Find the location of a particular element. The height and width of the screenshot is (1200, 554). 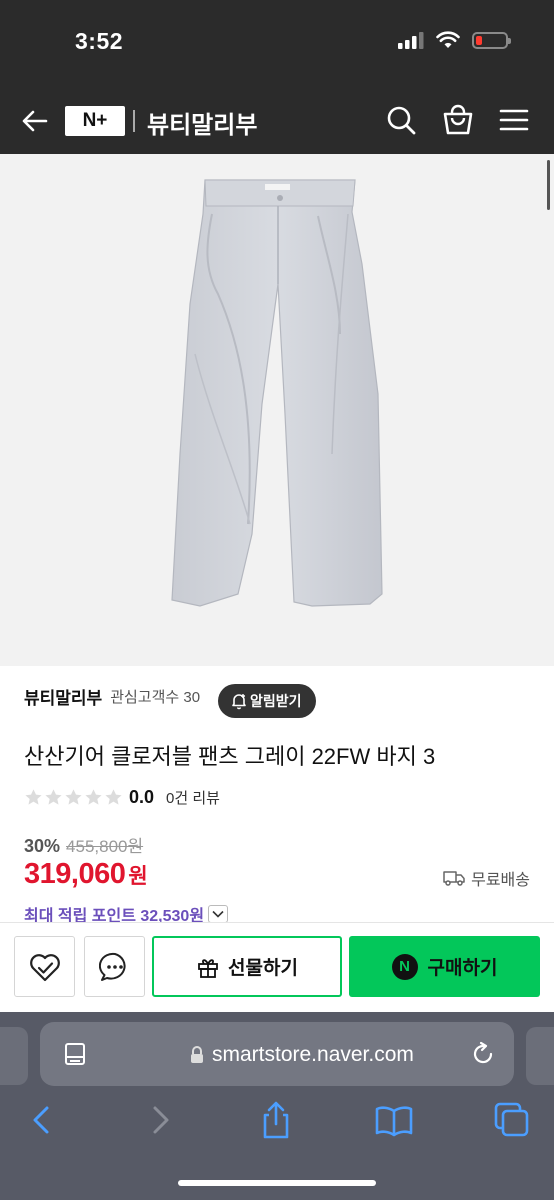

sale-price: 319,060 is located at coordinates (75, 874).